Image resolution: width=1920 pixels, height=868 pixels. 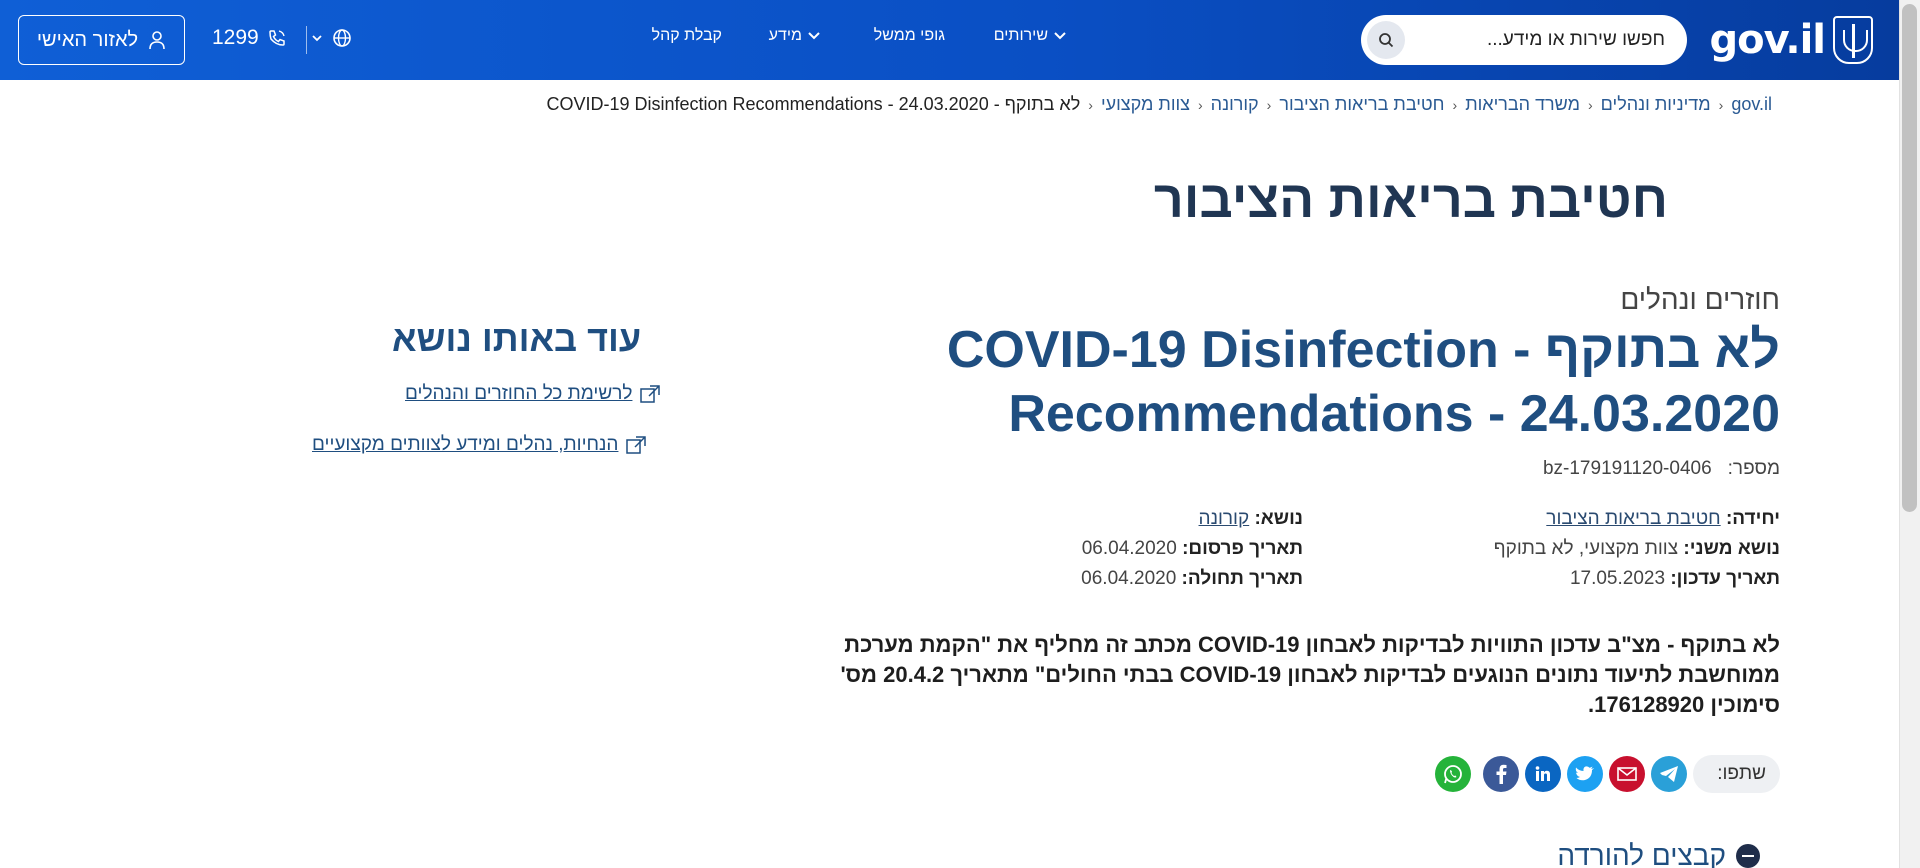 I want to click on whatsapp-share-button, so click(x=1453, y=774).